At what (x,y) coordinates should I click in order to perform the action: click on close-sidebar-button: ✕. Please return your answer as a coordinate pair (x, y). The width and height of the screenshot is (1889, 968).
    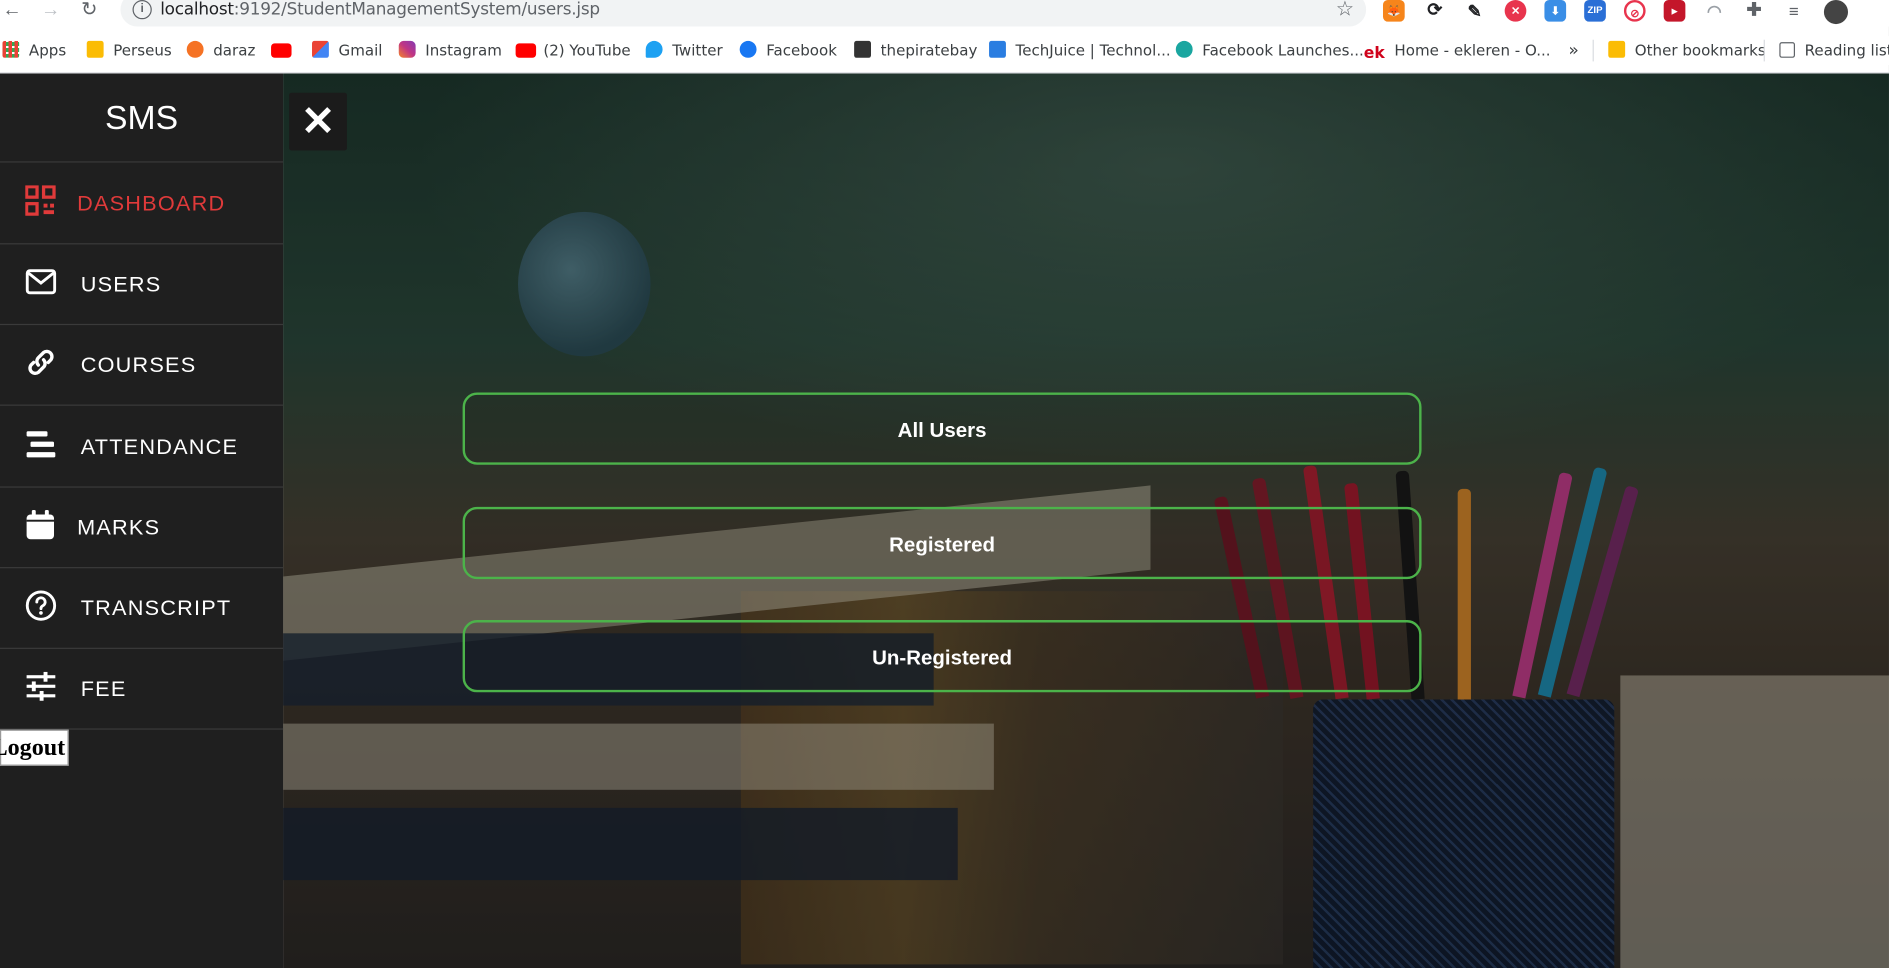
    Looking at the image, I should click on (318, 121).